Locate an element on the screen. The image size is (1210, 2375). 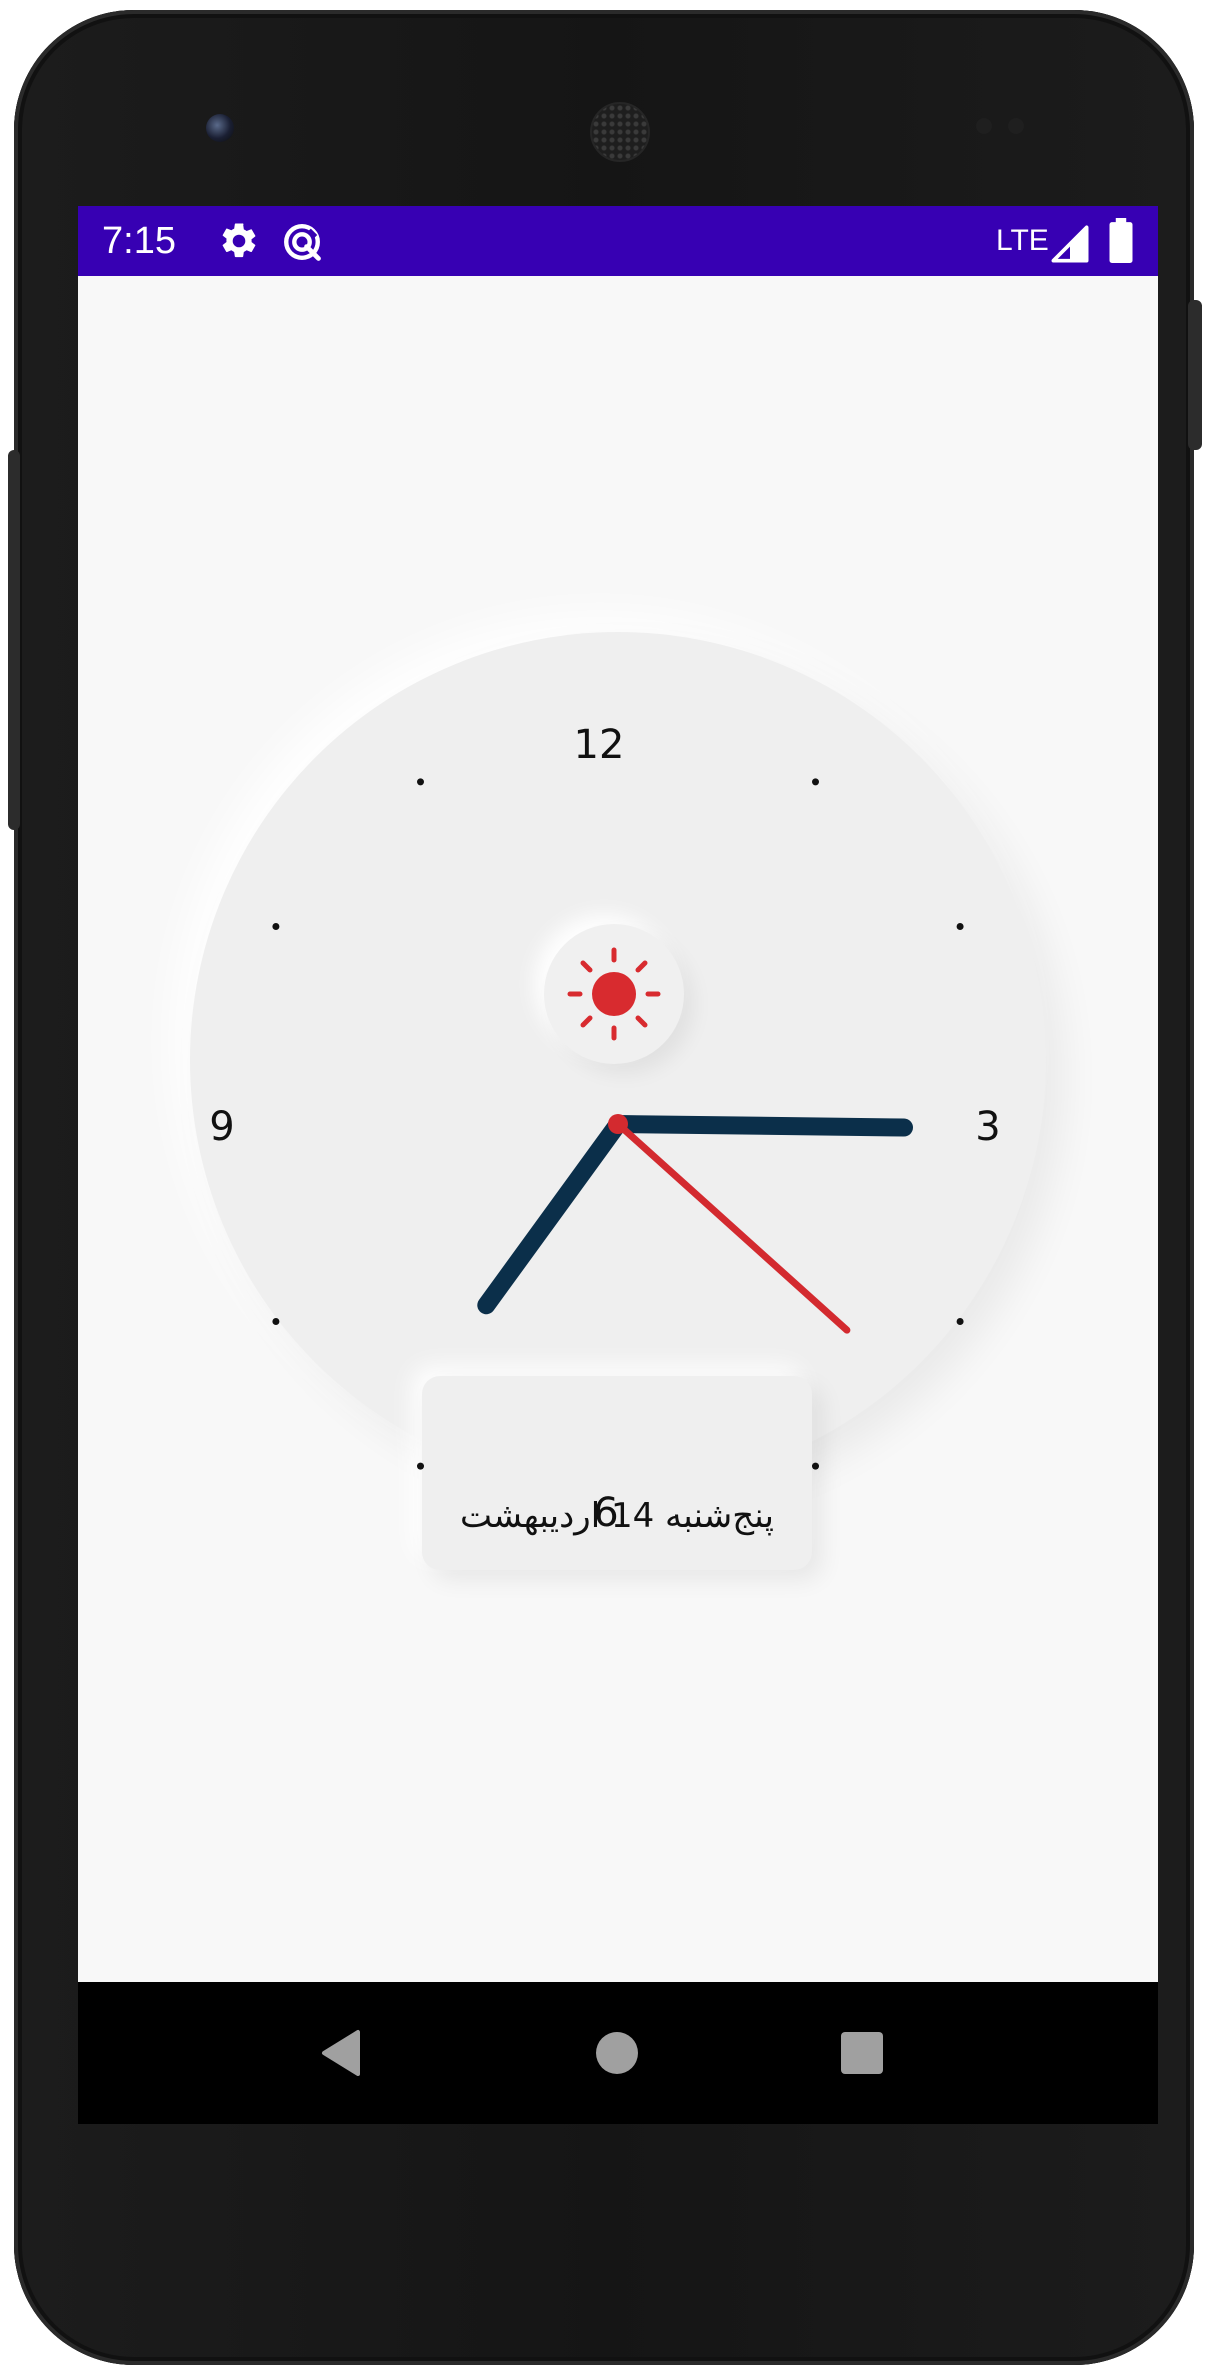
volume-button is located at coordinates (14, 640).